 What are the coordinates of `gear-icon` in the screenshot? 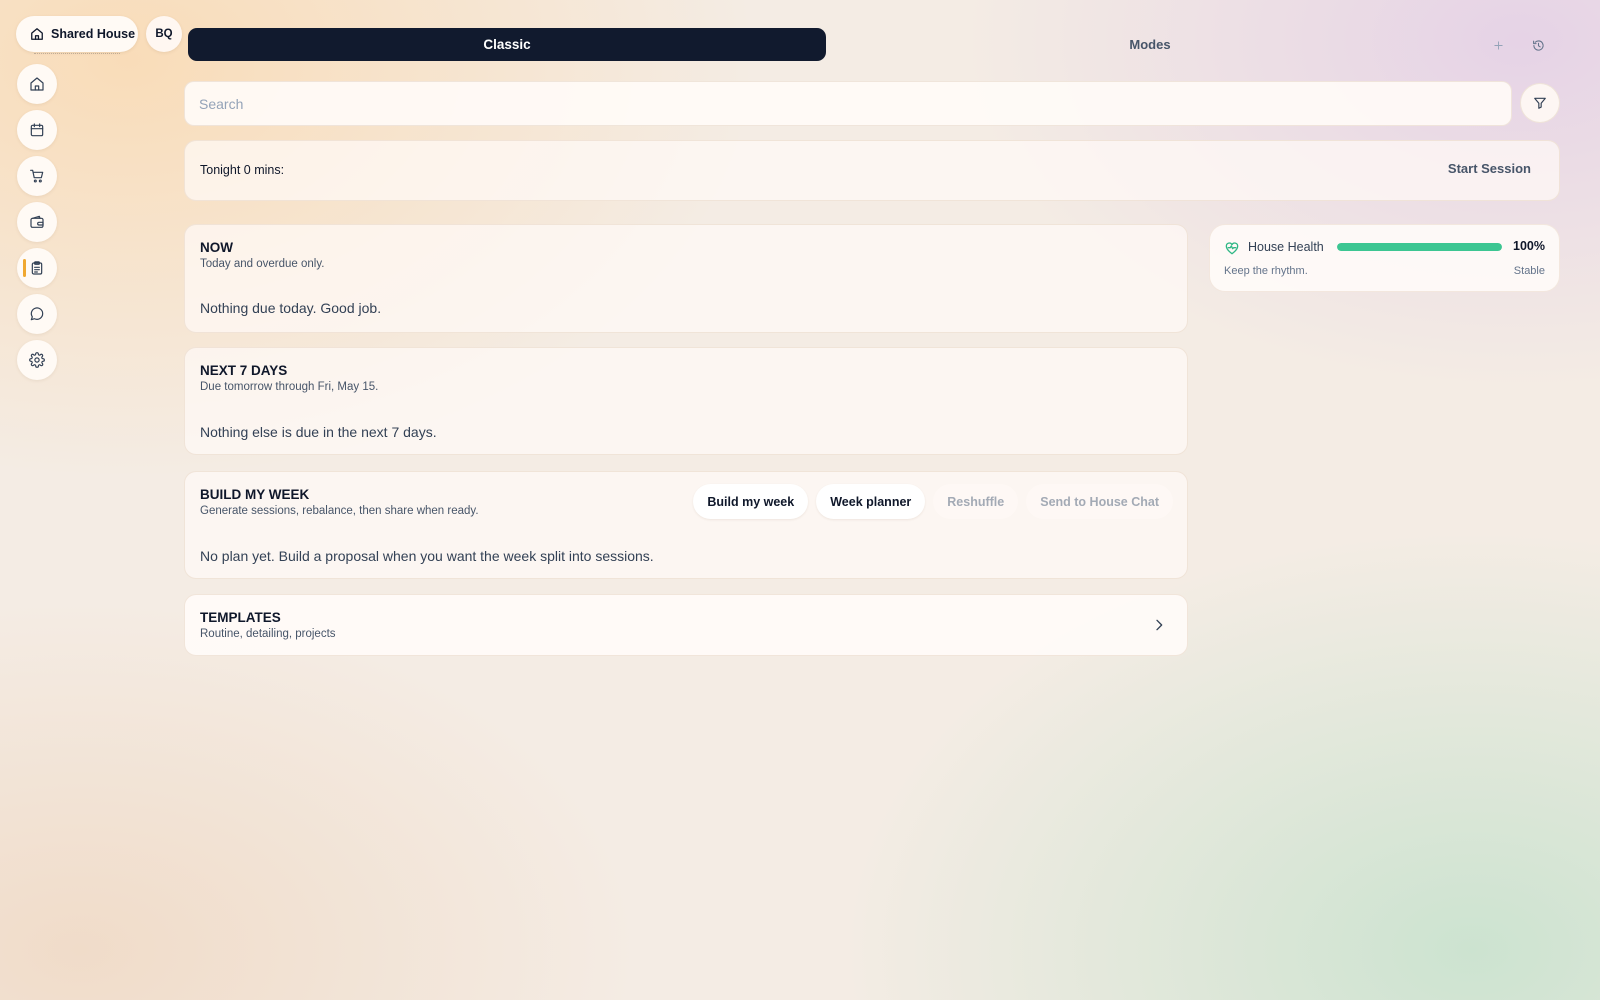 It's located at (37, 360).